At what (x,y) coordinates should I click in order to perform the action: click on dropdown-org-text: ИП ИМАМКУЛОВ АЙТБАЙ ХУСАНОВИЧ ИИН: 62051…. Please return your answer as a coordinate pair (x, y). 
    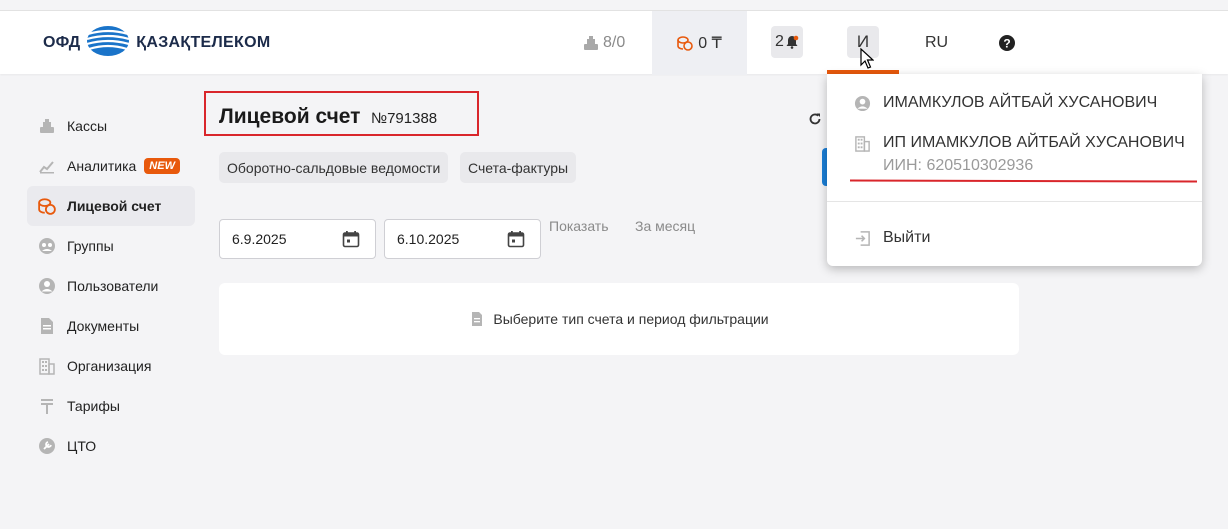
    Looking at the image, I should click on (1034, 154).